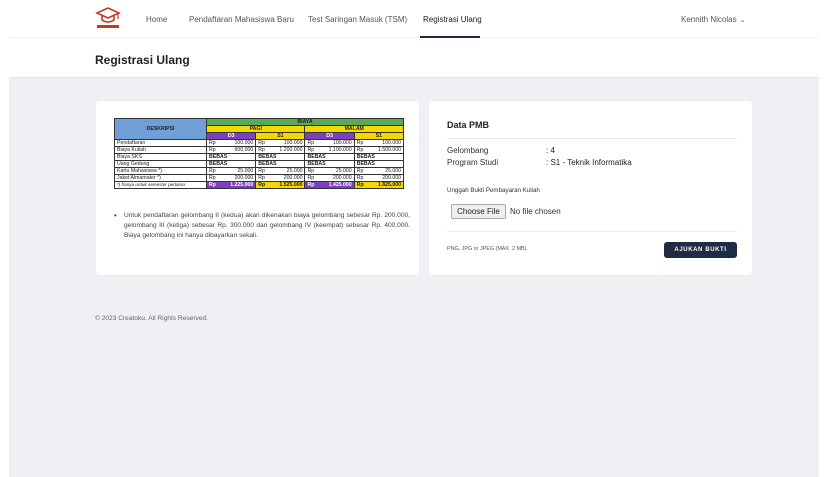 This screenshot has width=828, height=477. Describe the element at coordinates (473, 162) in the screenshot. I see `prodi-label: Program Studi` at that location.